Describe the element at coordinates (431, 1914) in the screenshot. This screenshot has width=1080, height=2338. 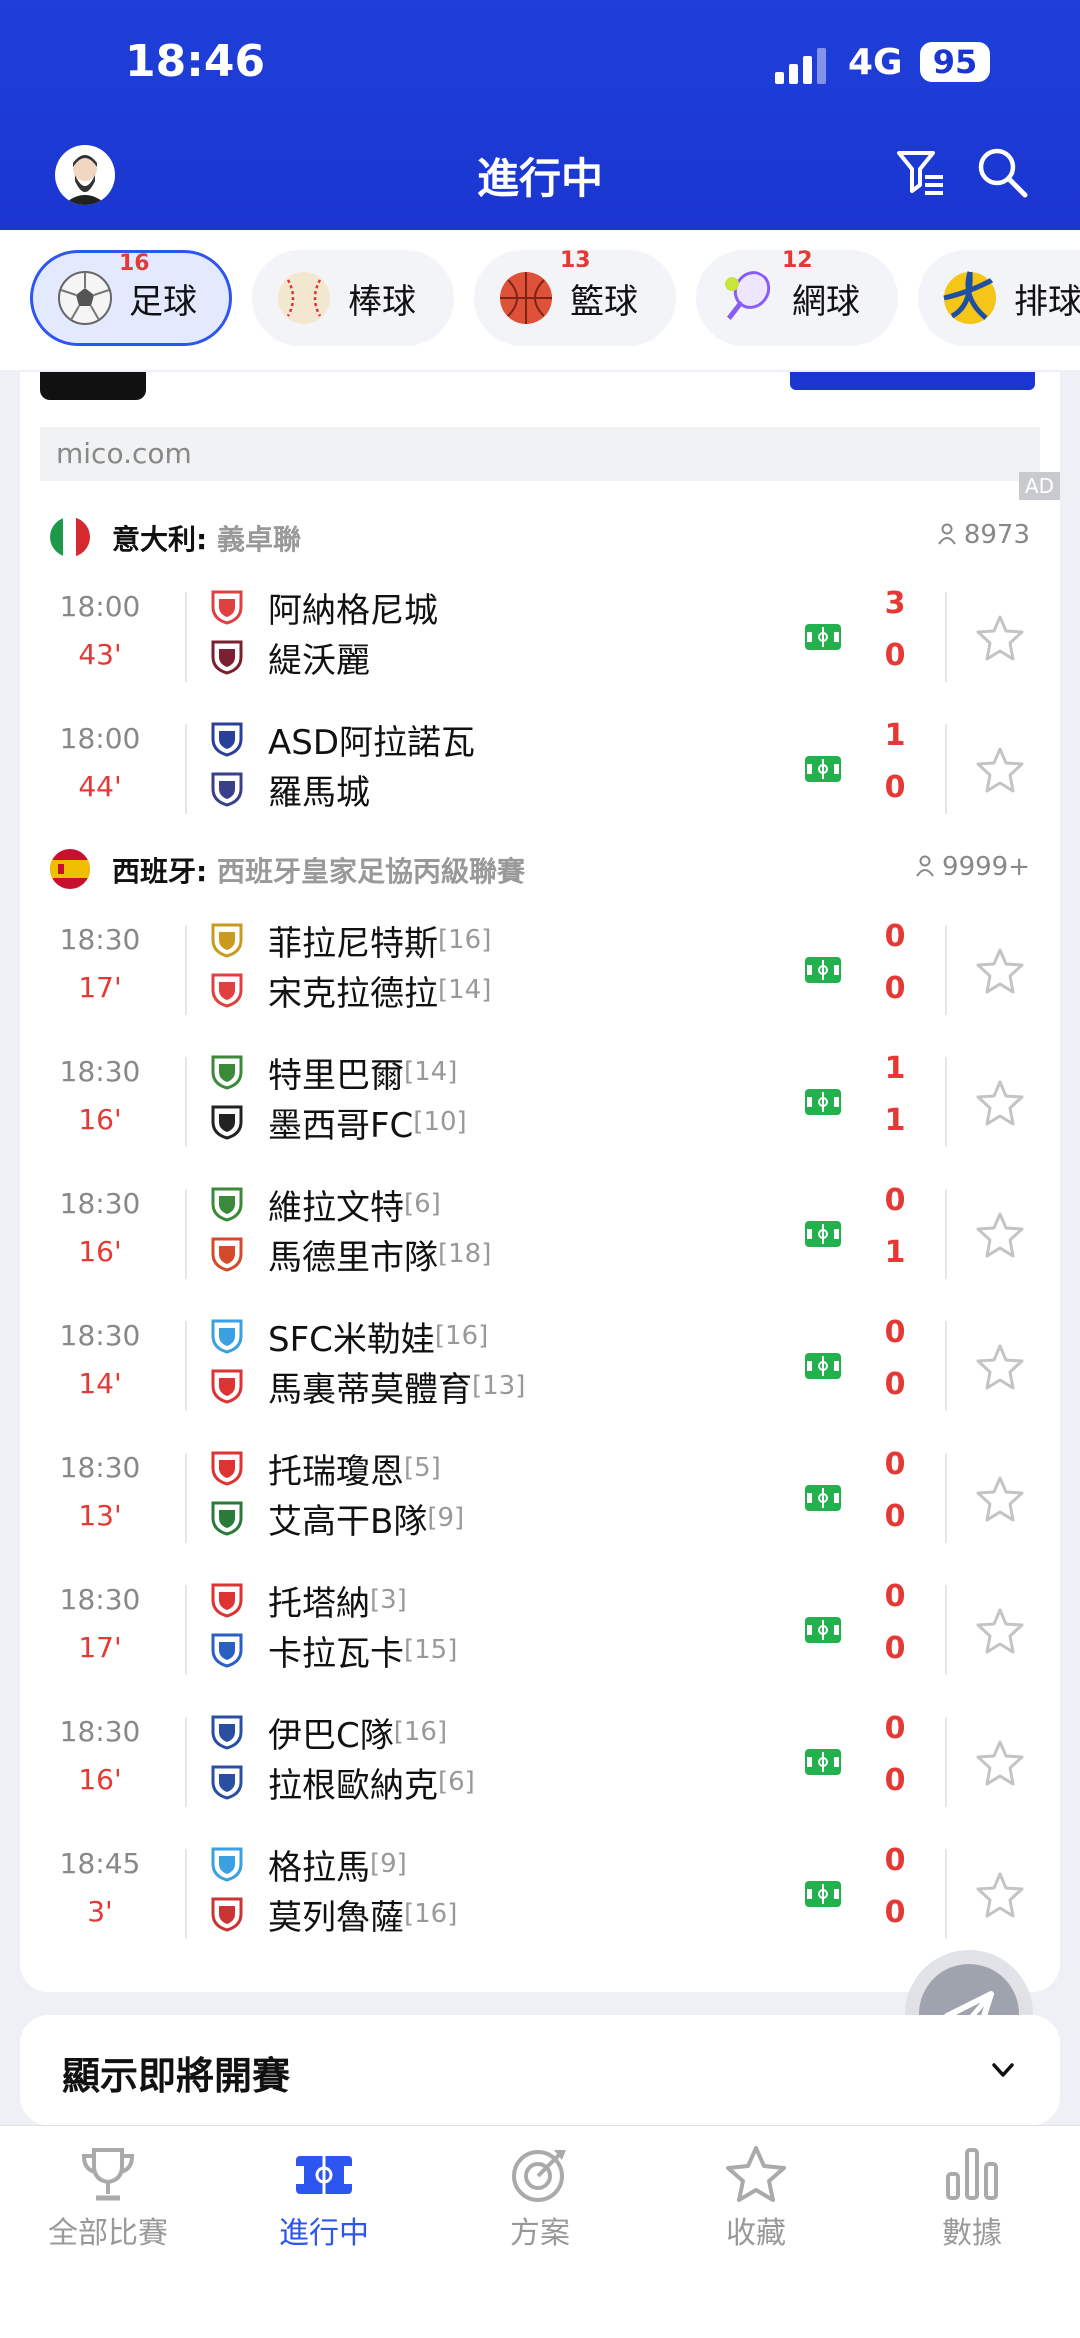
I see `away-team-rank: [16]` at that location.